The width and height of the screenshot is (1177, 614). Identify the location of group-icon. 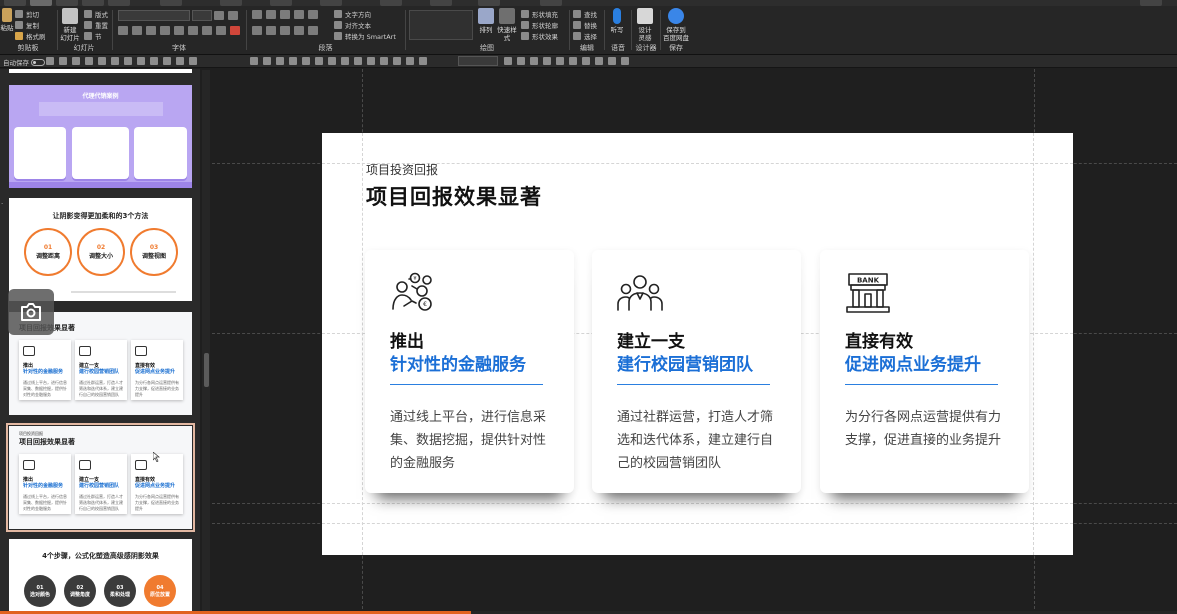
(358, 61).